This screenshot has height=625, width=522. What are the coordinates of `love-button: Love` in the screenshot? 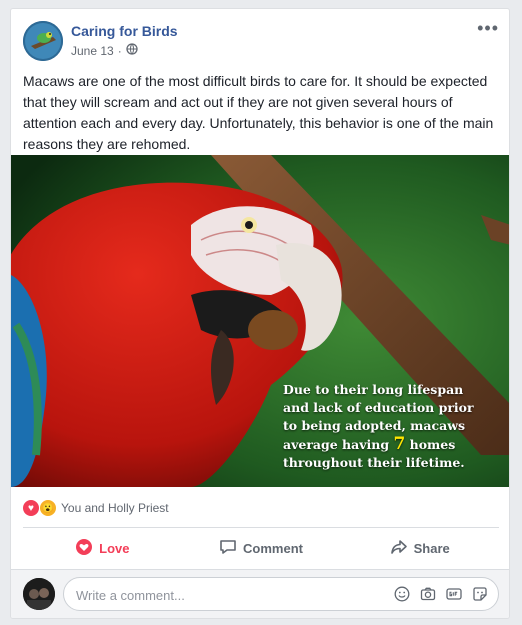 It's located at (102, 548).